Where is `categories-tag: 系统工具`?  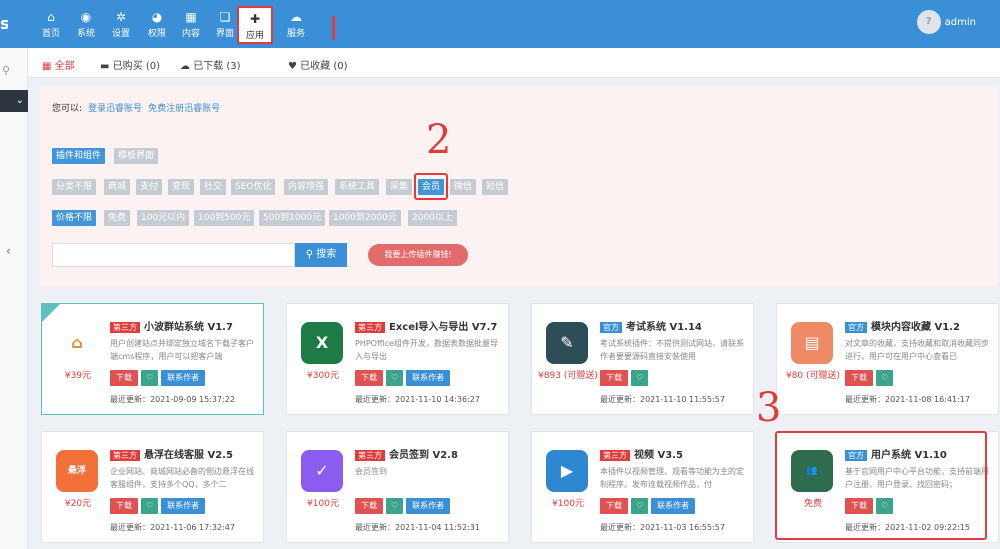
categories-tag: 系统工具 is located at coordinates (357, 187).